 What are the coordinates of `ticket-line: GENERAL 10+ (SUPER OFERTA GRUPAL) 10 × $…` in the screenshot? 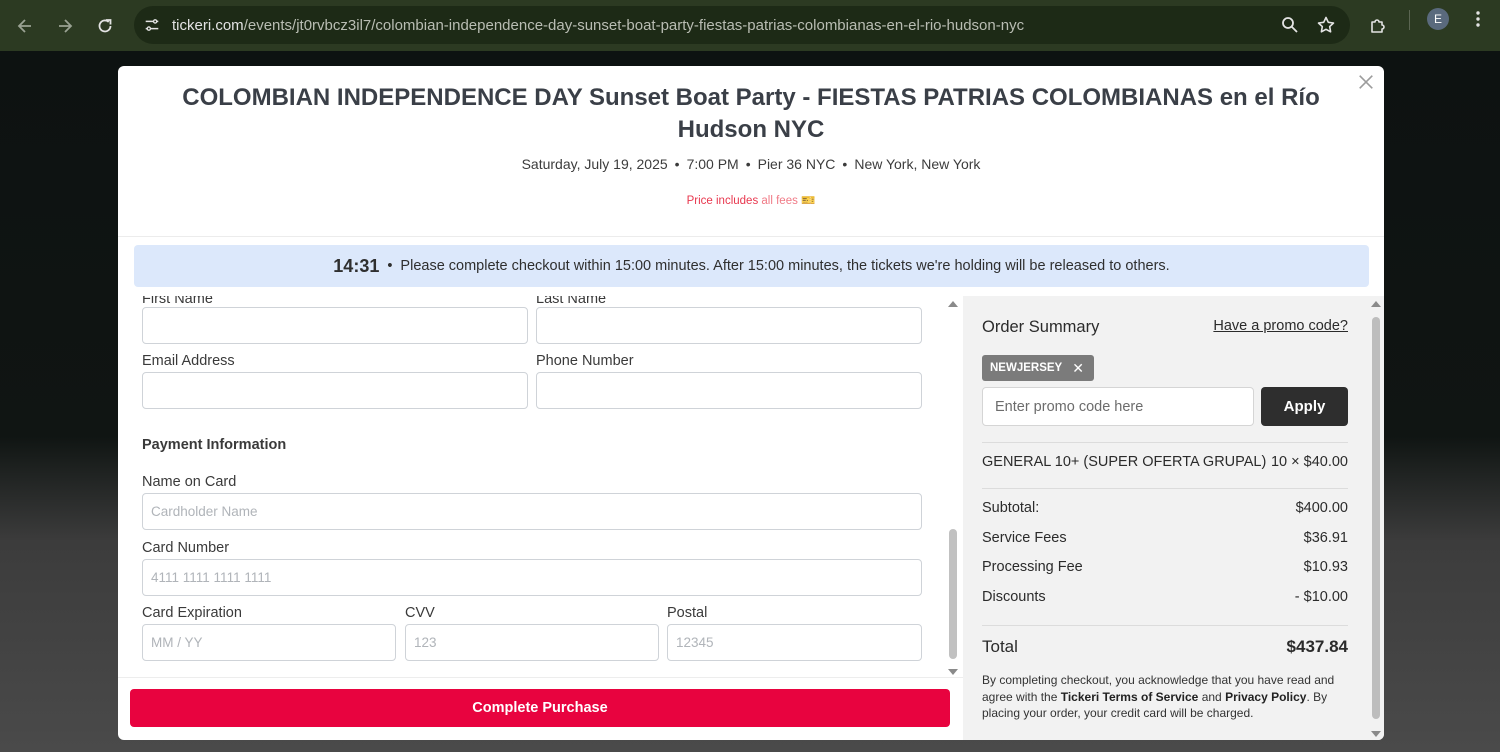 It's located at (1165, 462).